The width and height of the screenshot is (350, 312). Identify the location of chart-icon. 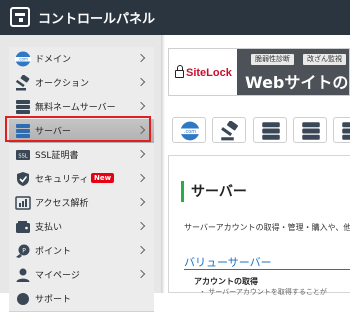
(23, 203).